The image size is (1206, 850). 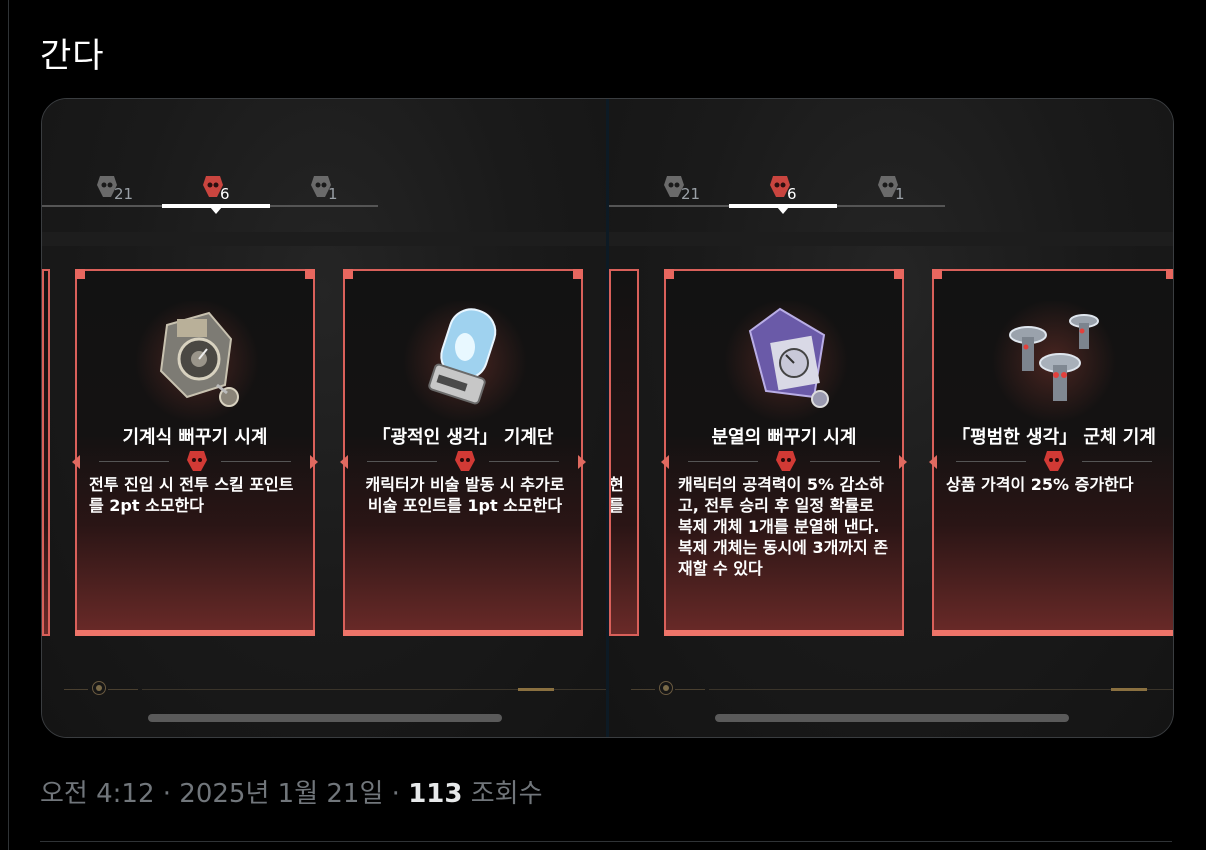 What do you see at coordinates (46, 452) in the screenshot?
I see `peek-card-left` at bounding box center [46, 452].